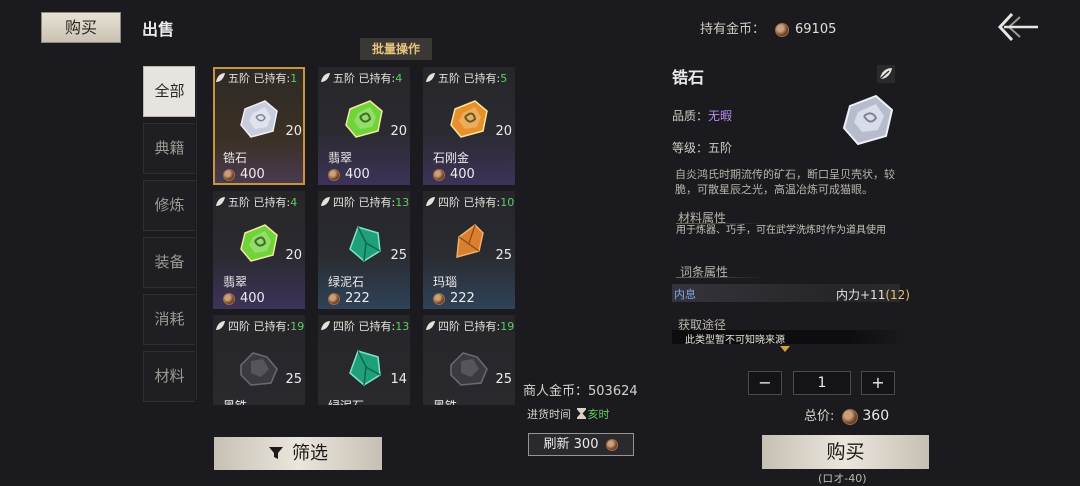 The height and width of the screenshot is (486, 1080). What do you see at coordinates (169, 148) in the screenshot?
I see `category-books: 典籍` at bounding box center [169, 148].